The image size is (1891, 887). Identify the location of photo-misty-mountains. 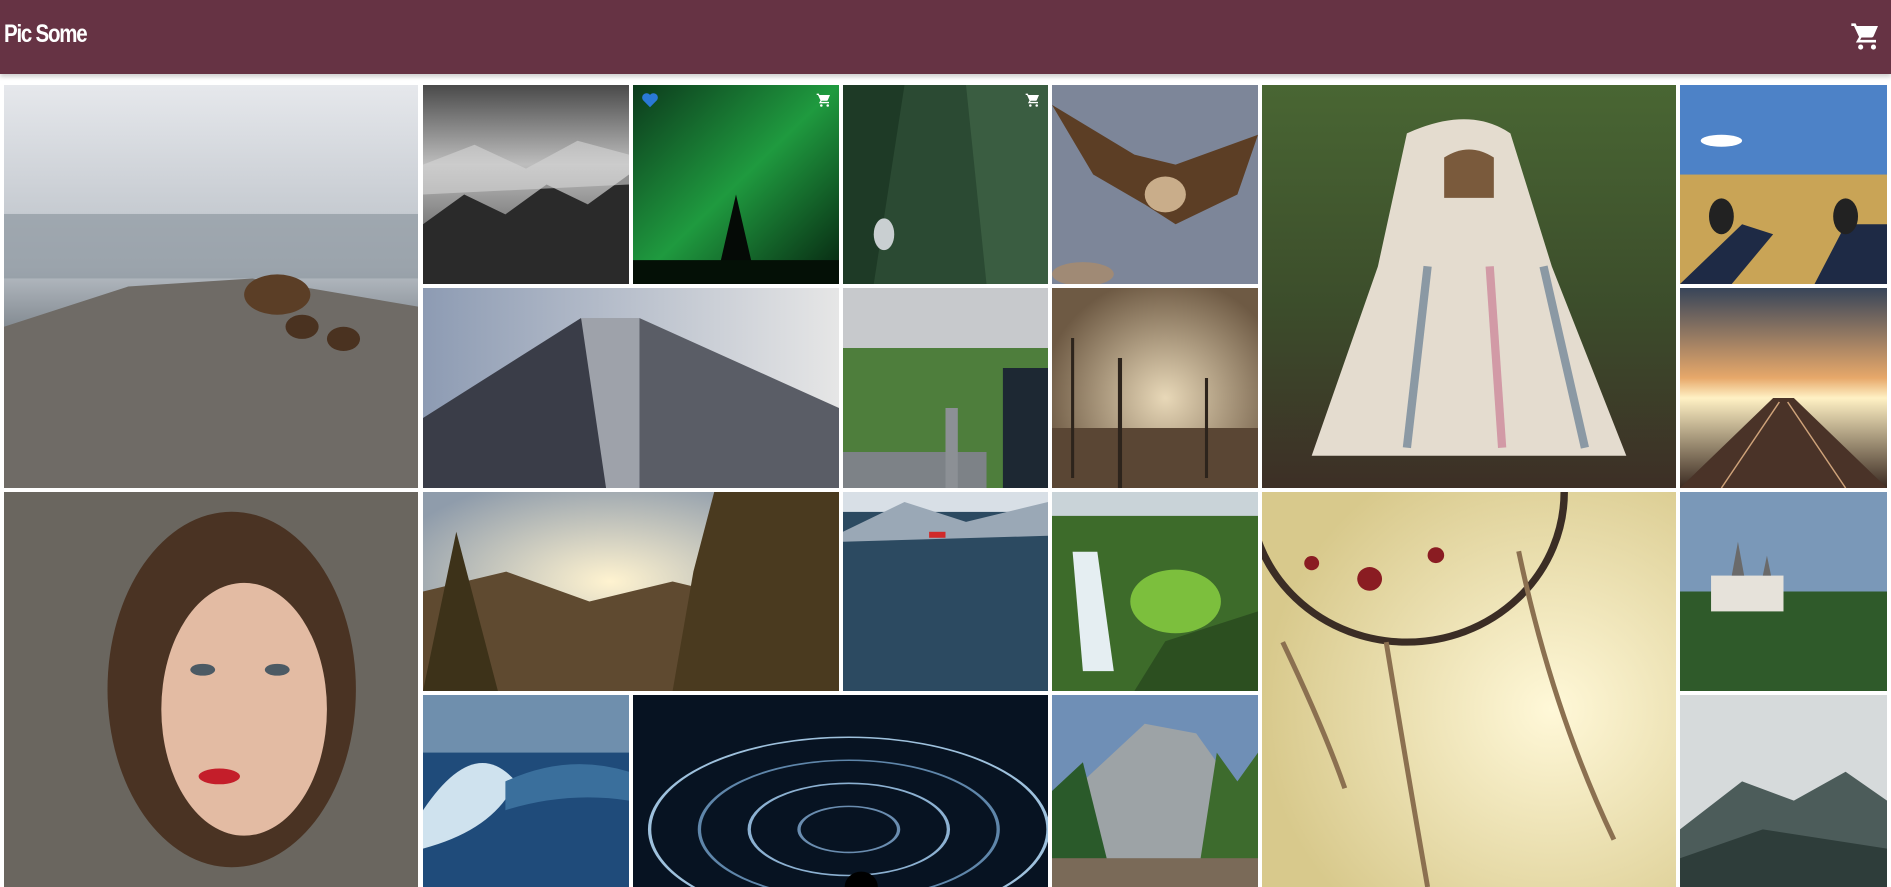
(1783, 791).